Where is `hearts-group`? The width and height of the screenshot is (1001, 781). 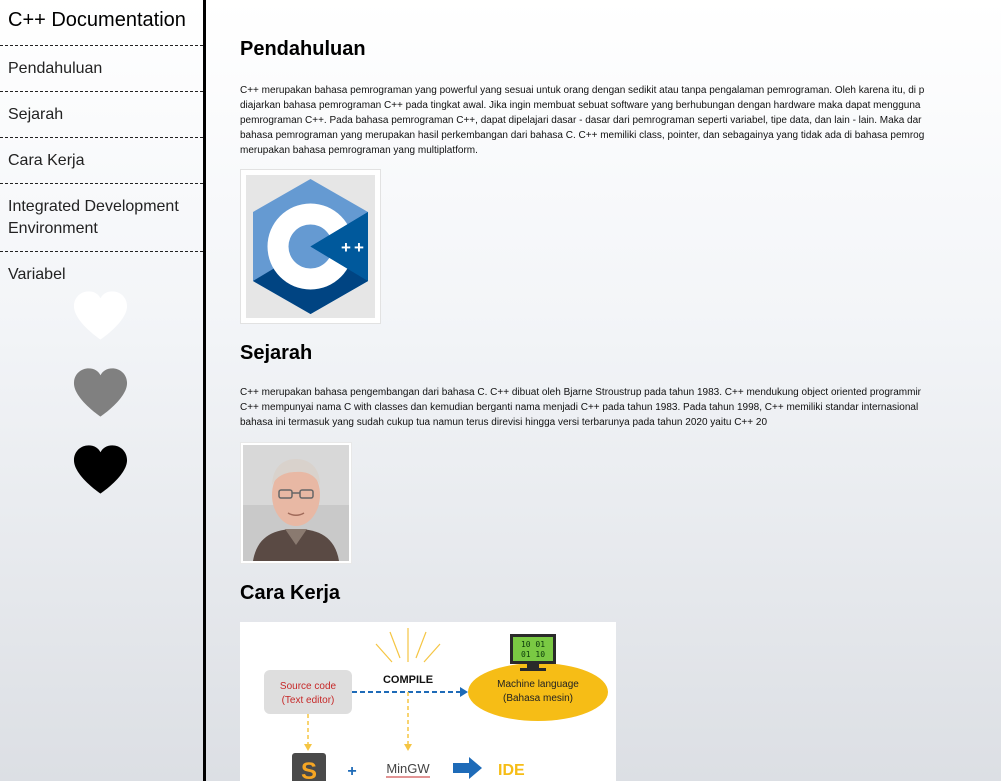
hearts-group is located at coordinates (101, 405).